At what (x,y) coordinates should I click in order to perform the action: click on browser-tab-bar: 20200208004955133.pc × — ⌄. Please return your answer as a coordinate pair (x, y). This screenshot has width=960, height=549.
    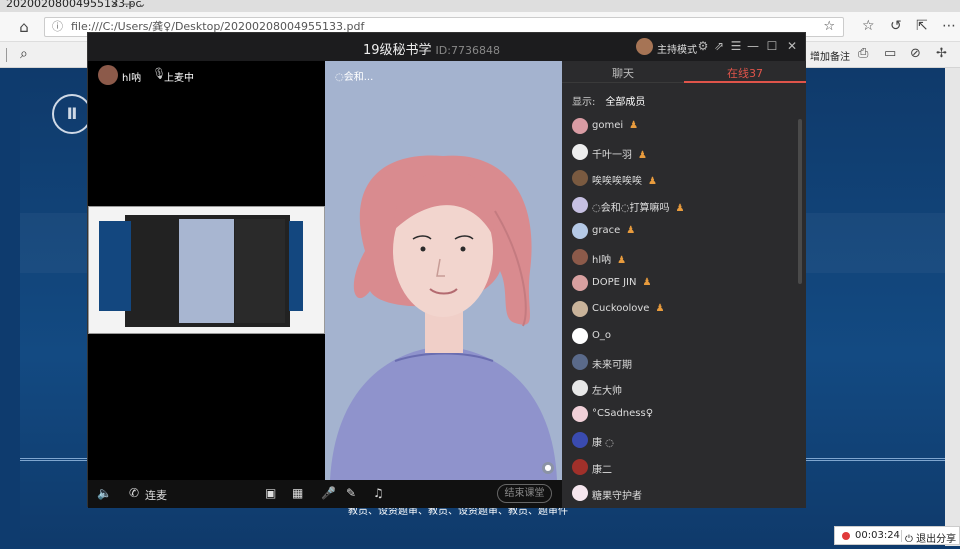
    Looking at the image, I should click on (480, 6).